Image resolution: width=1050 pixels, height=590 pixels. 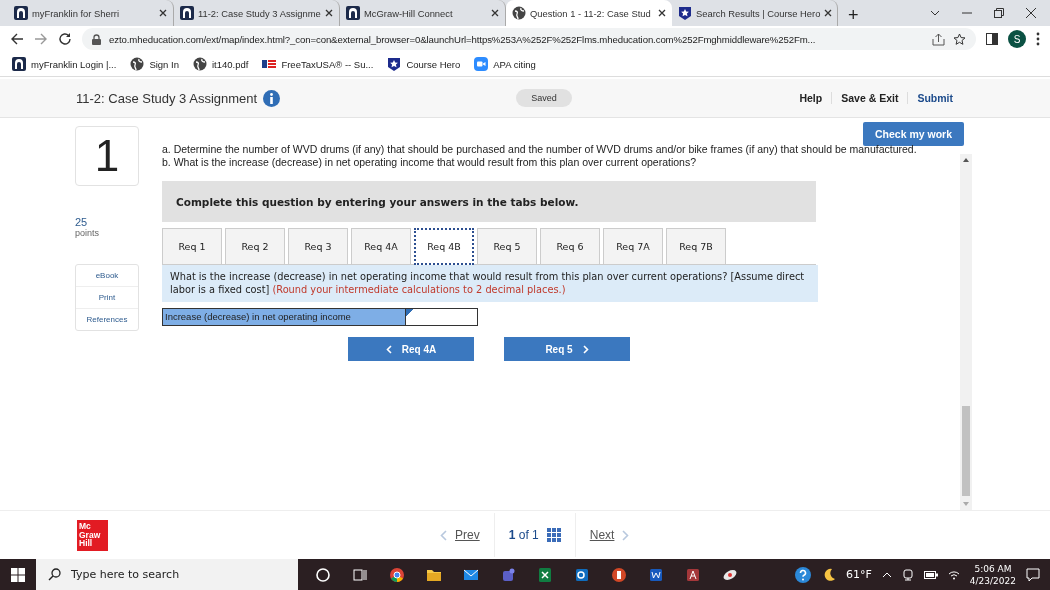 I want to click on profile-avatar: S, so click(x=1017, y=39).